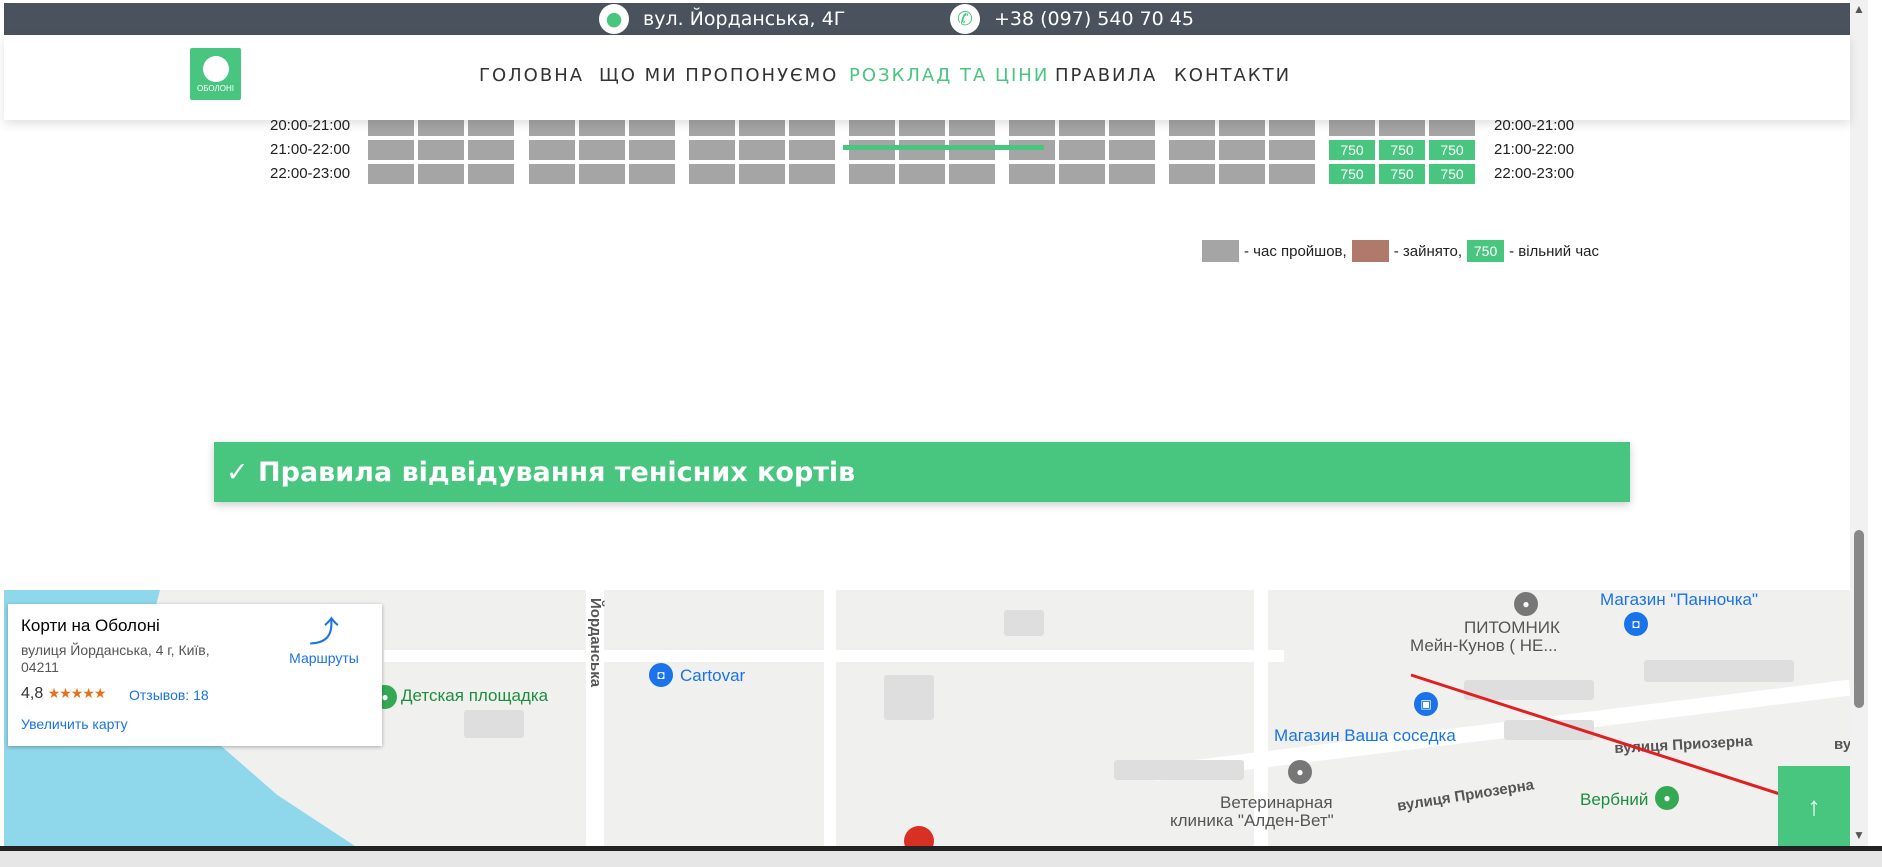 The width and height of the screenshot is (1882, 867). I want to click on scroll-up-icon: ▲, so click(1859, 9).